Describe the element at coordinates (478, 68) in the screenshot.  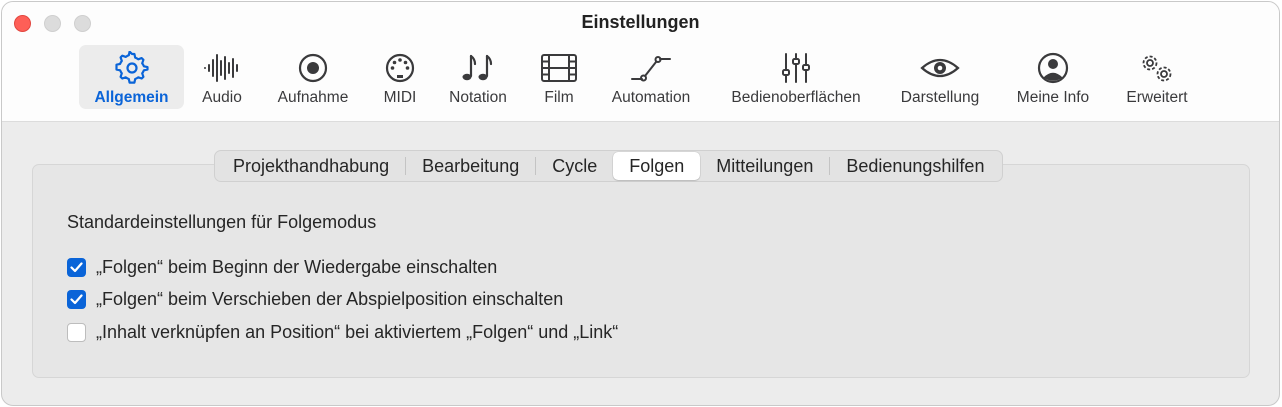
I see `music-notes-icon` at that location.